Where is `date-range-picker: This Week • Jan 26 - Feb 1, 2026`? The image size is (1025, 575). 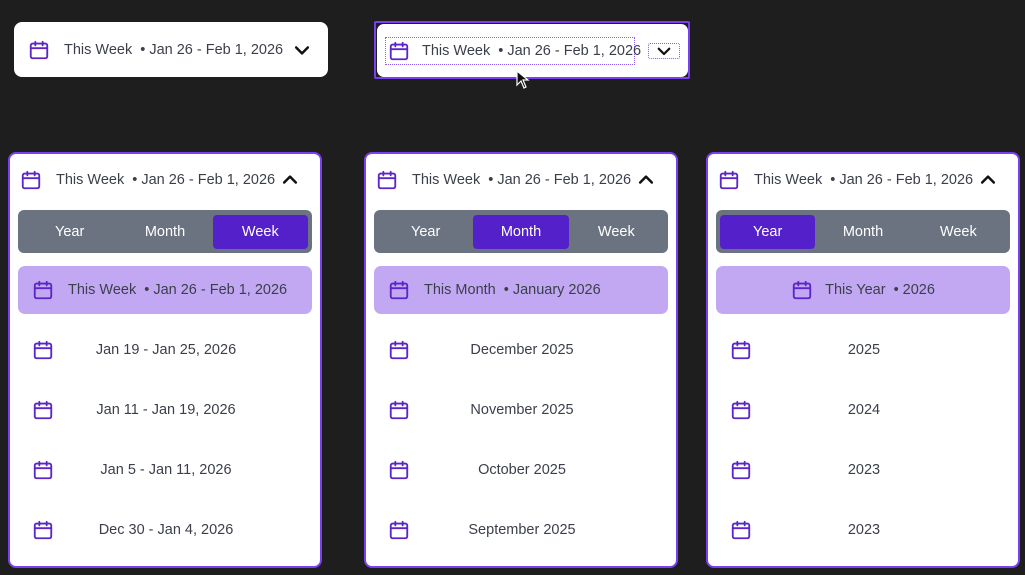 date-range-picker: This Week • Jan 26 - Feb 1, 2026 is located at coordinates (171, 49).